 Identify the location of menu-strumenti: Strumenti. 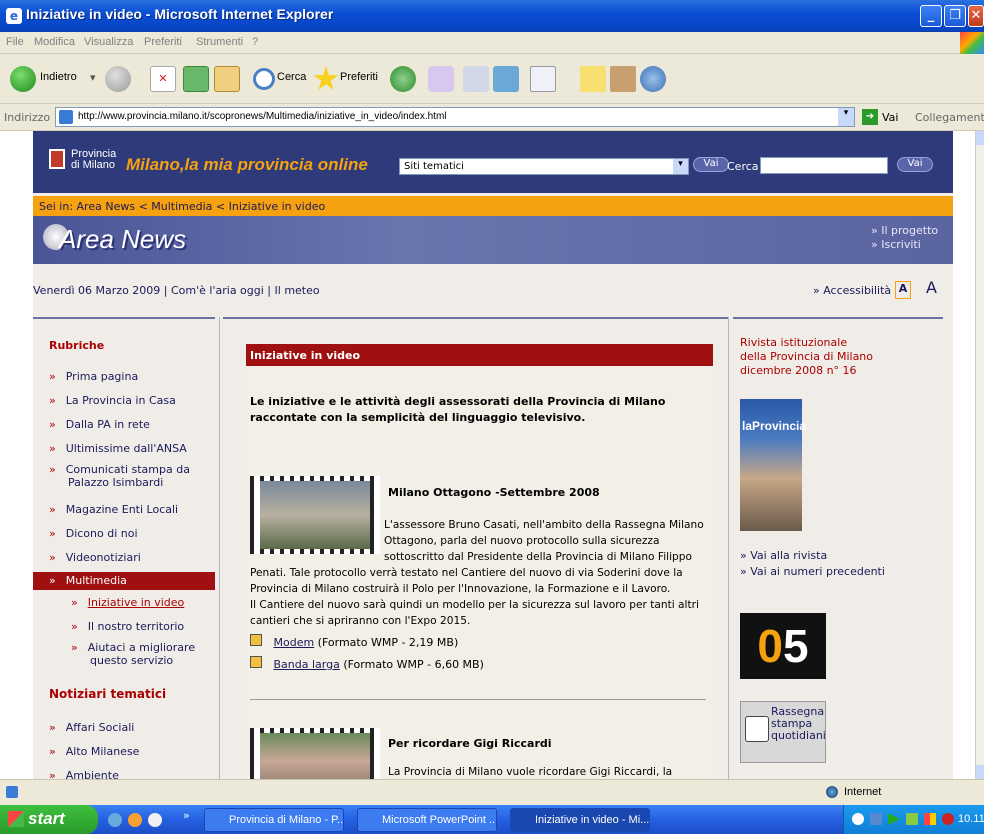
(219, 42).